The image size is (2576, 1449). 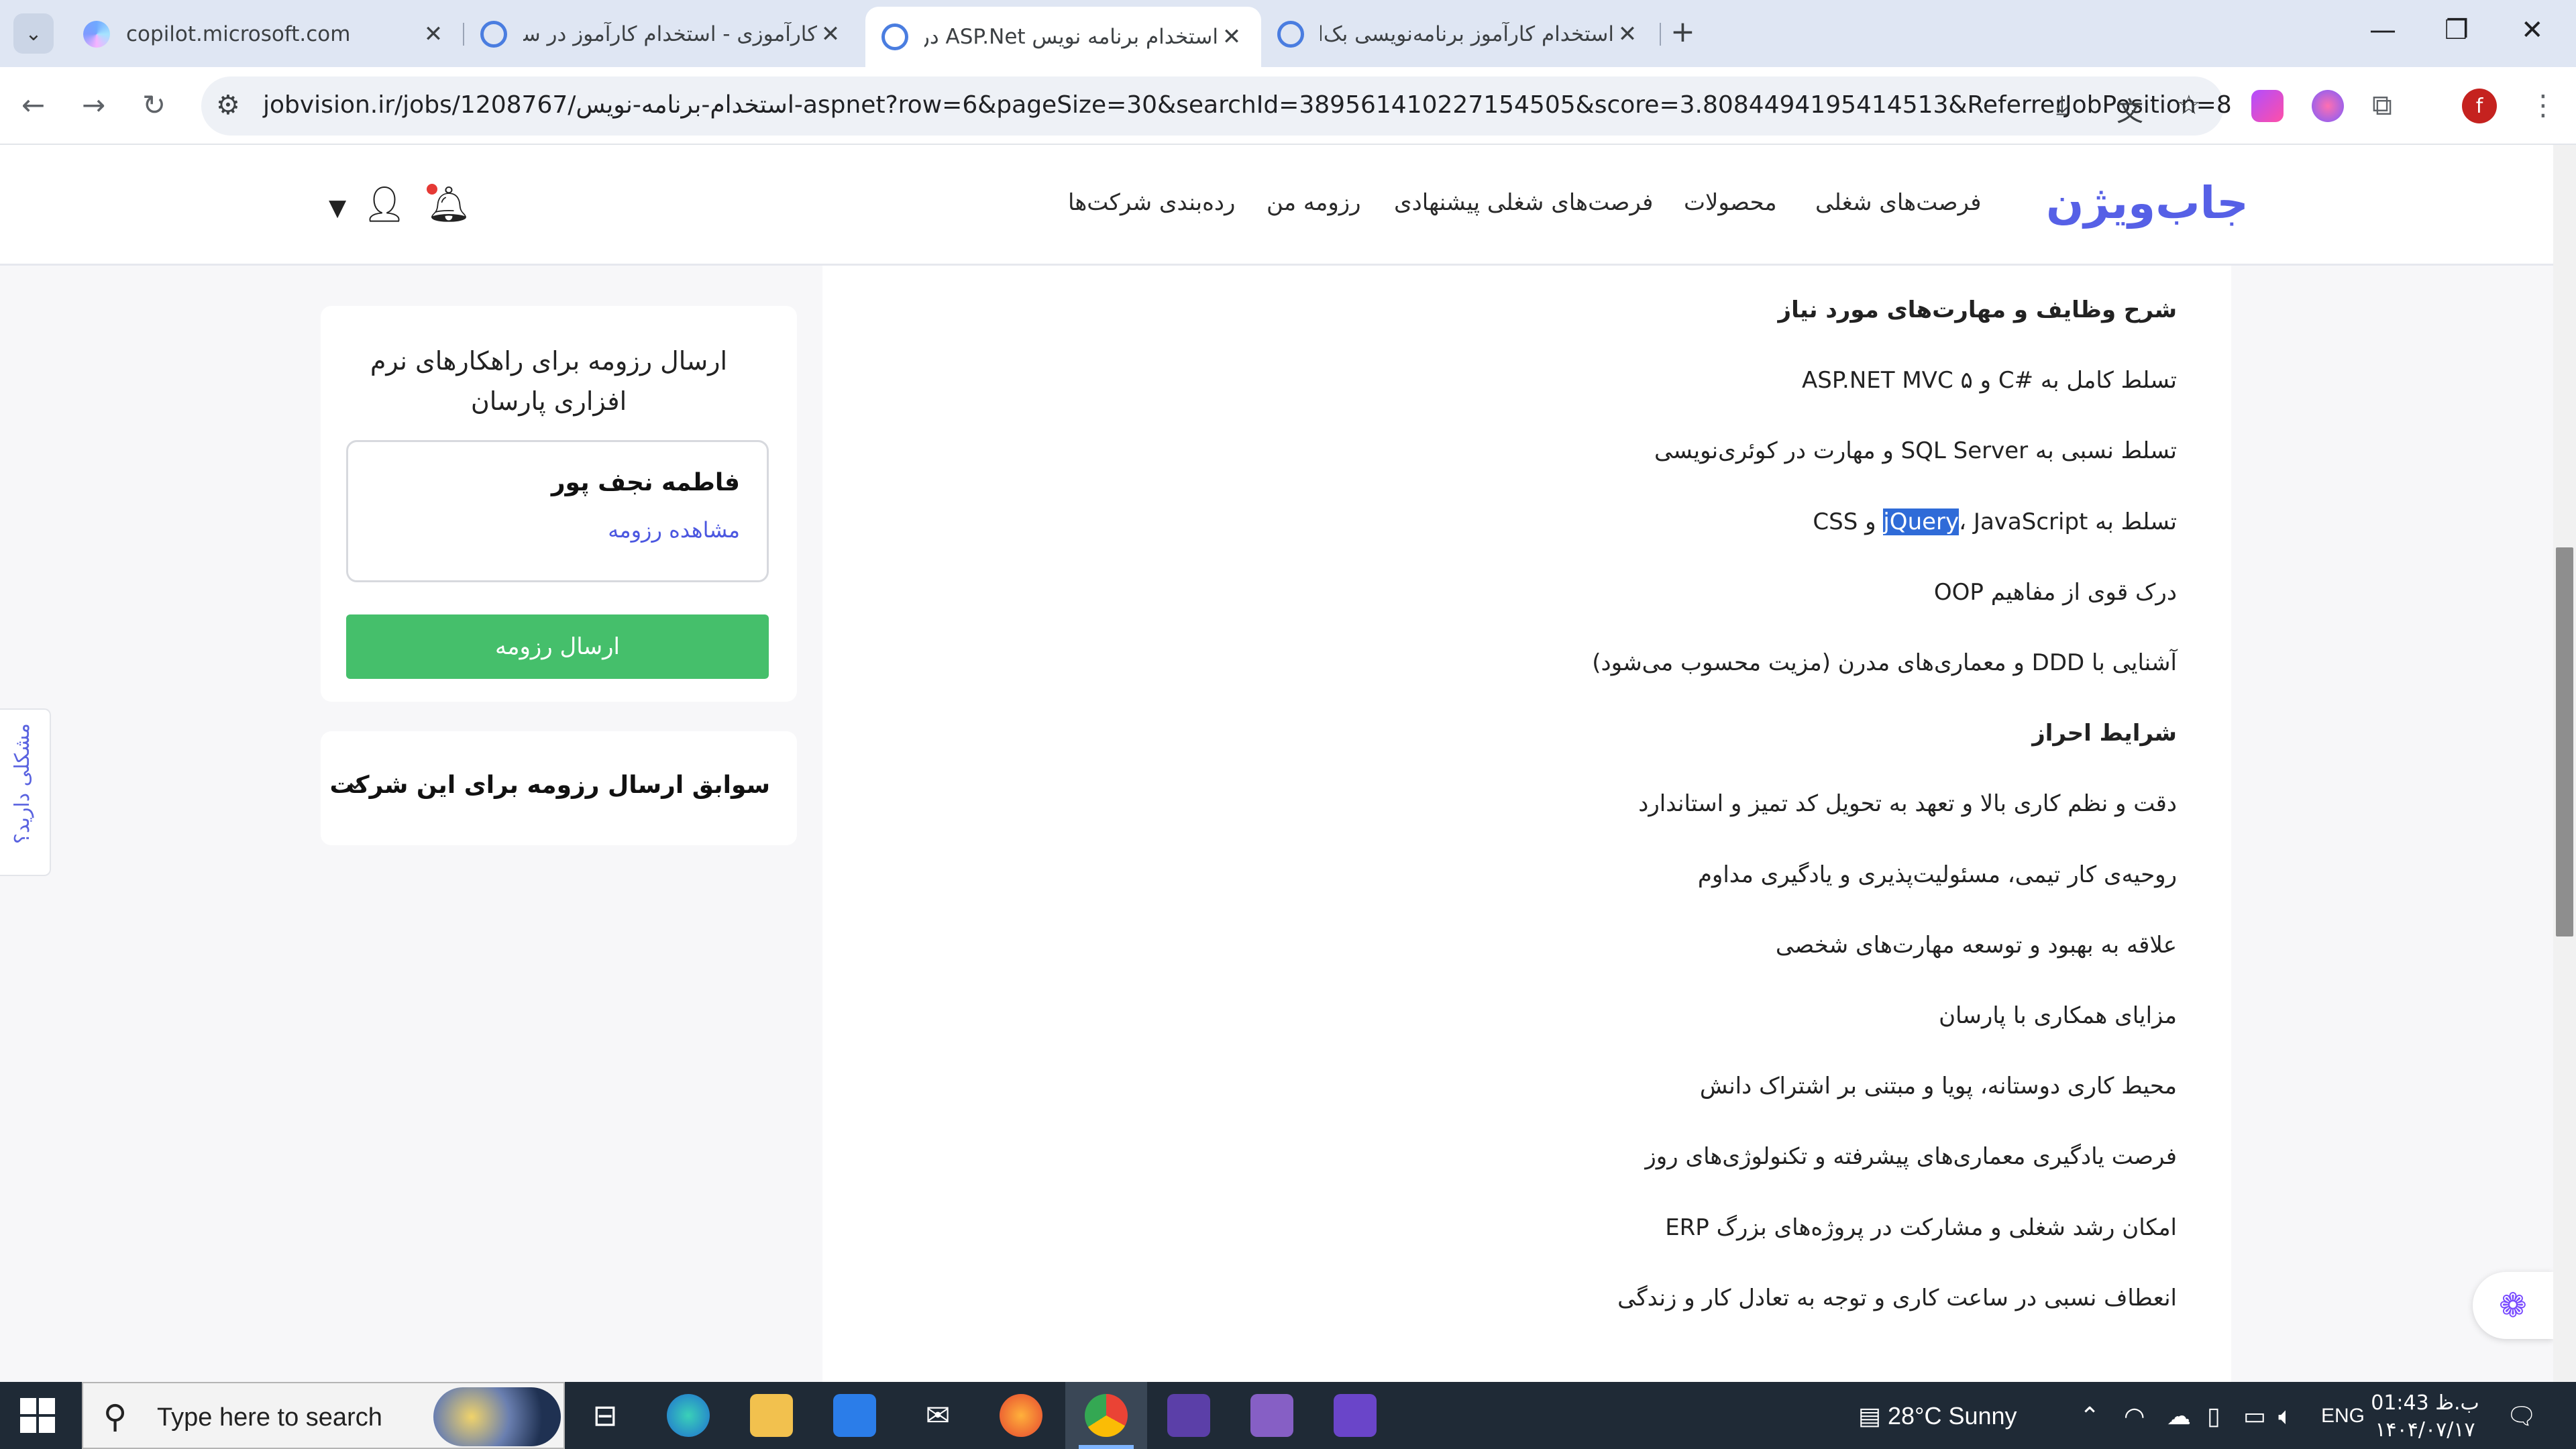 I want to click on application-history-card: سوابق ارسال رزومه برای این شرکت ⌄, so click(x=559, y=788).